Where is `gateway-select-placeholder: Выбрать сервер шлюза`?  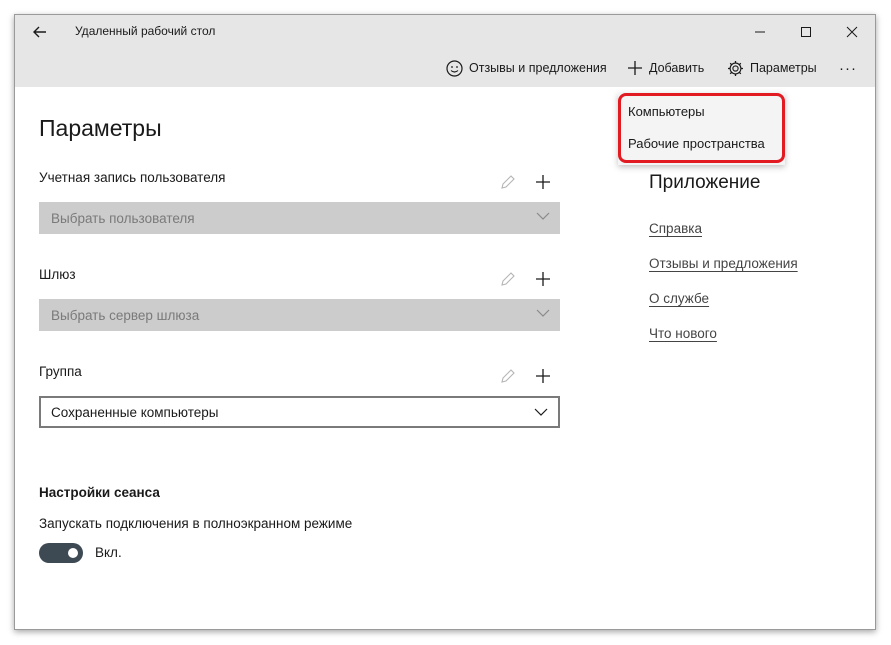 gateway-select-placeholder: Выбрать сервер шлюза is located at coordinates (125, 315).